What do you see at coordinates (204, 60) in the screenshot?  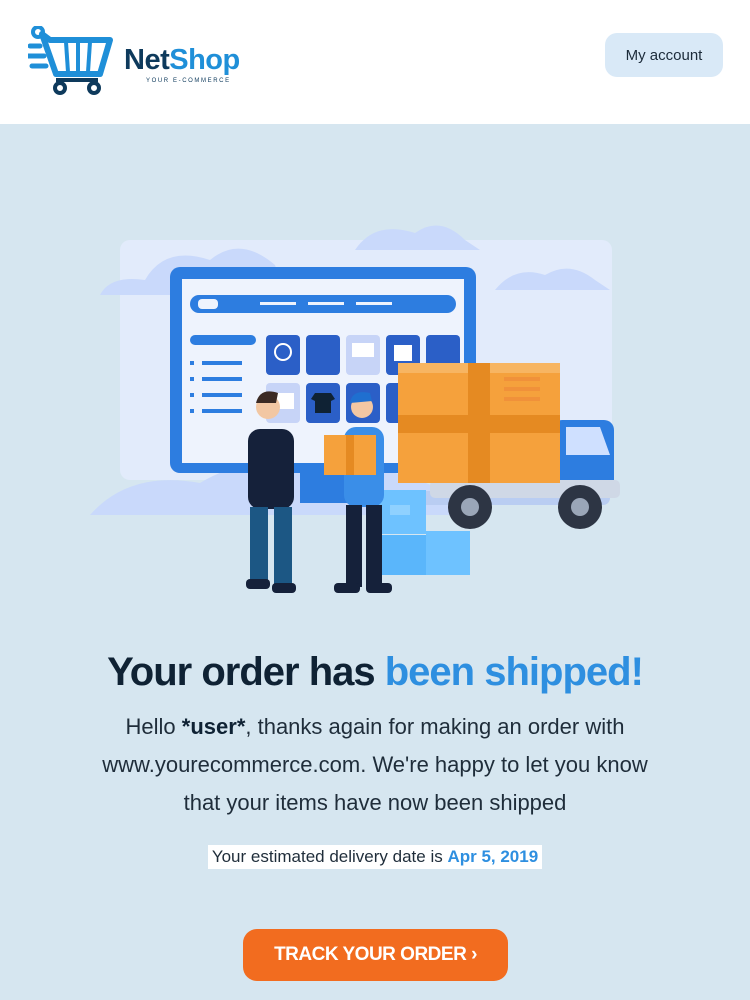 I see `brand-name-part2: Shop` at bounding box center [204, 60].